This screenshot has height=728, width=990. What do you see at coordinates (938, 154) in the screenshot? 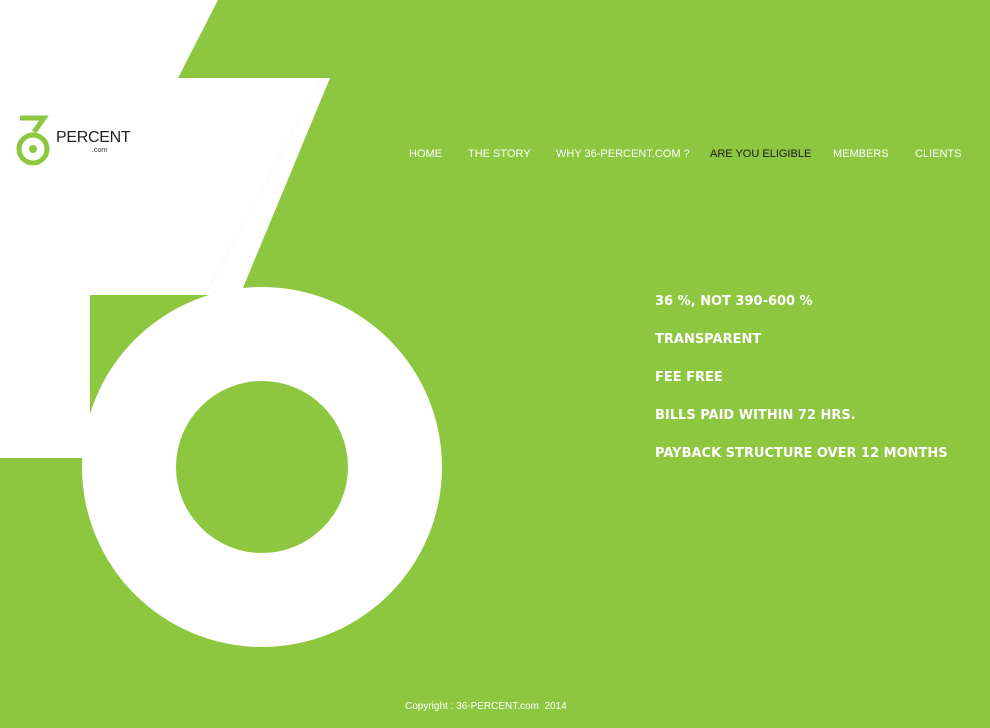
I see `nav-clients: CLIENTS` at bounding box center [938, 154].